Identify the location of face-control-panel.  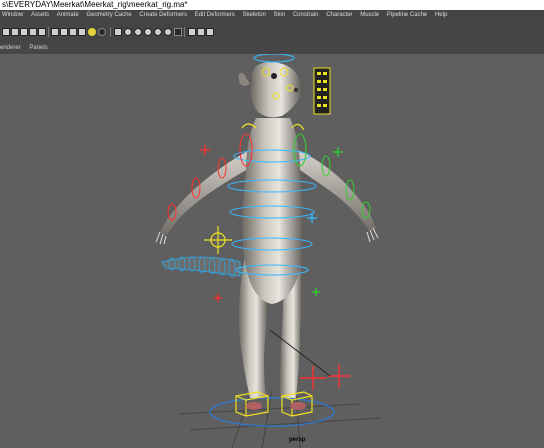
(322, 91).